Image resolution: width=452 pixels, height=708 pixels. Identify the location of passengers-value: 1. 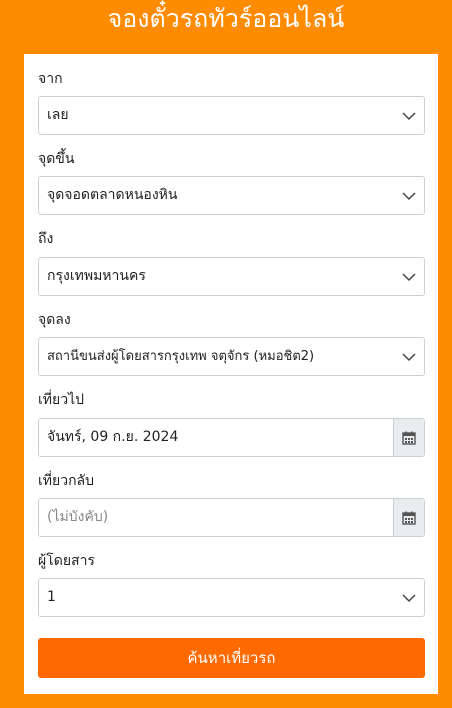
(51, 597).